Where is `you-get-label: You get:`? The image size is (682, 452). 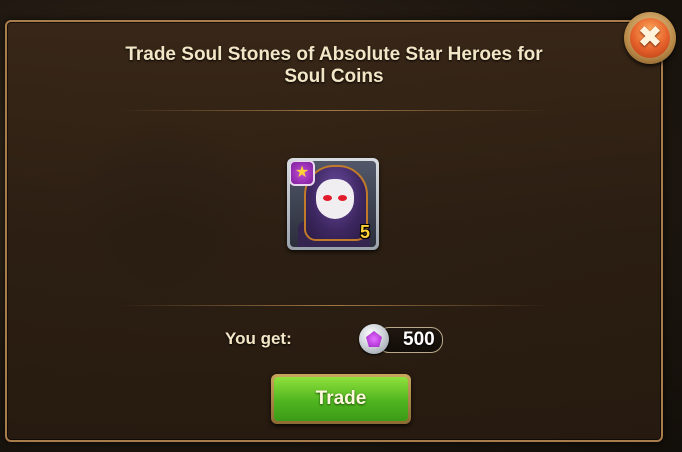 you-get-label: You get: is located at coordinates (258, 338).